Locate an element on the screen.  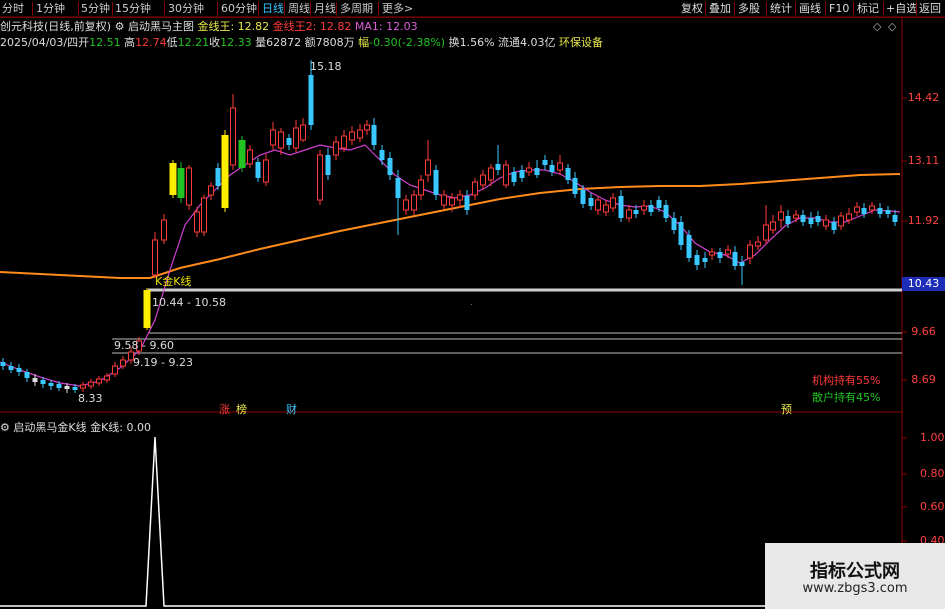
event-finance-icon: 财 is located at coordinates (291, 409).